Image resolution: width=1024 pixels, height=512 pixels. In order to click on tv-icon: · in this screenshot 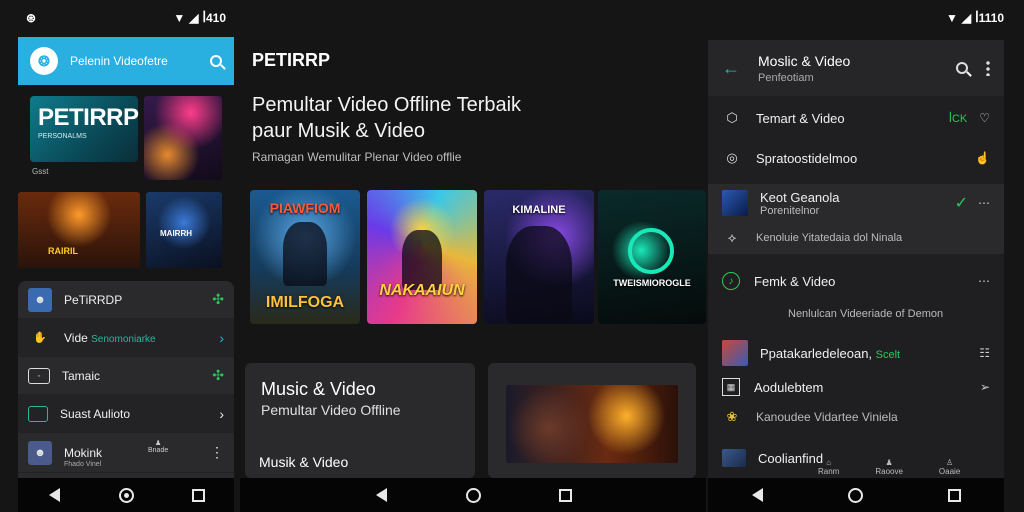, I will do `click(39, 375)`.